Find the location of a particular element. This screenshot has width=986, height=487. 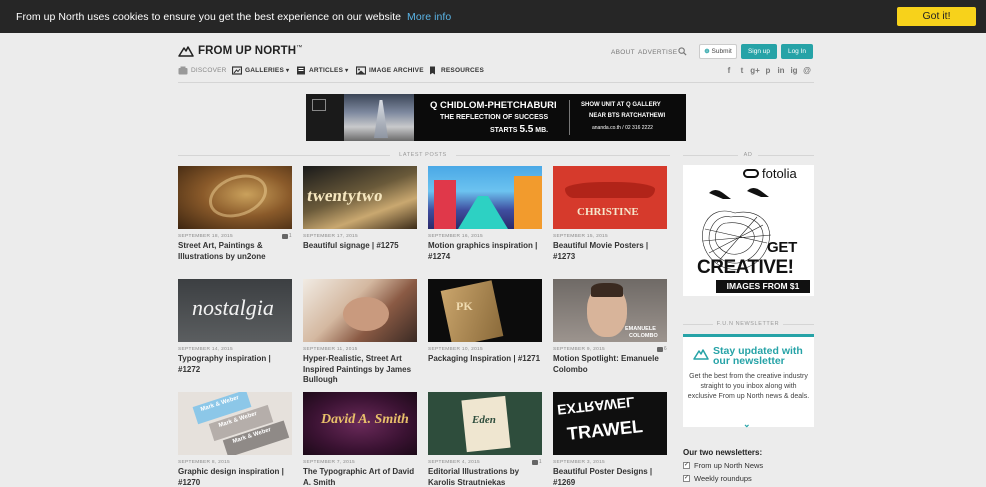

banner-line2: THE REFLECTION OF SUCCESS is located at coordinates (494, 117).